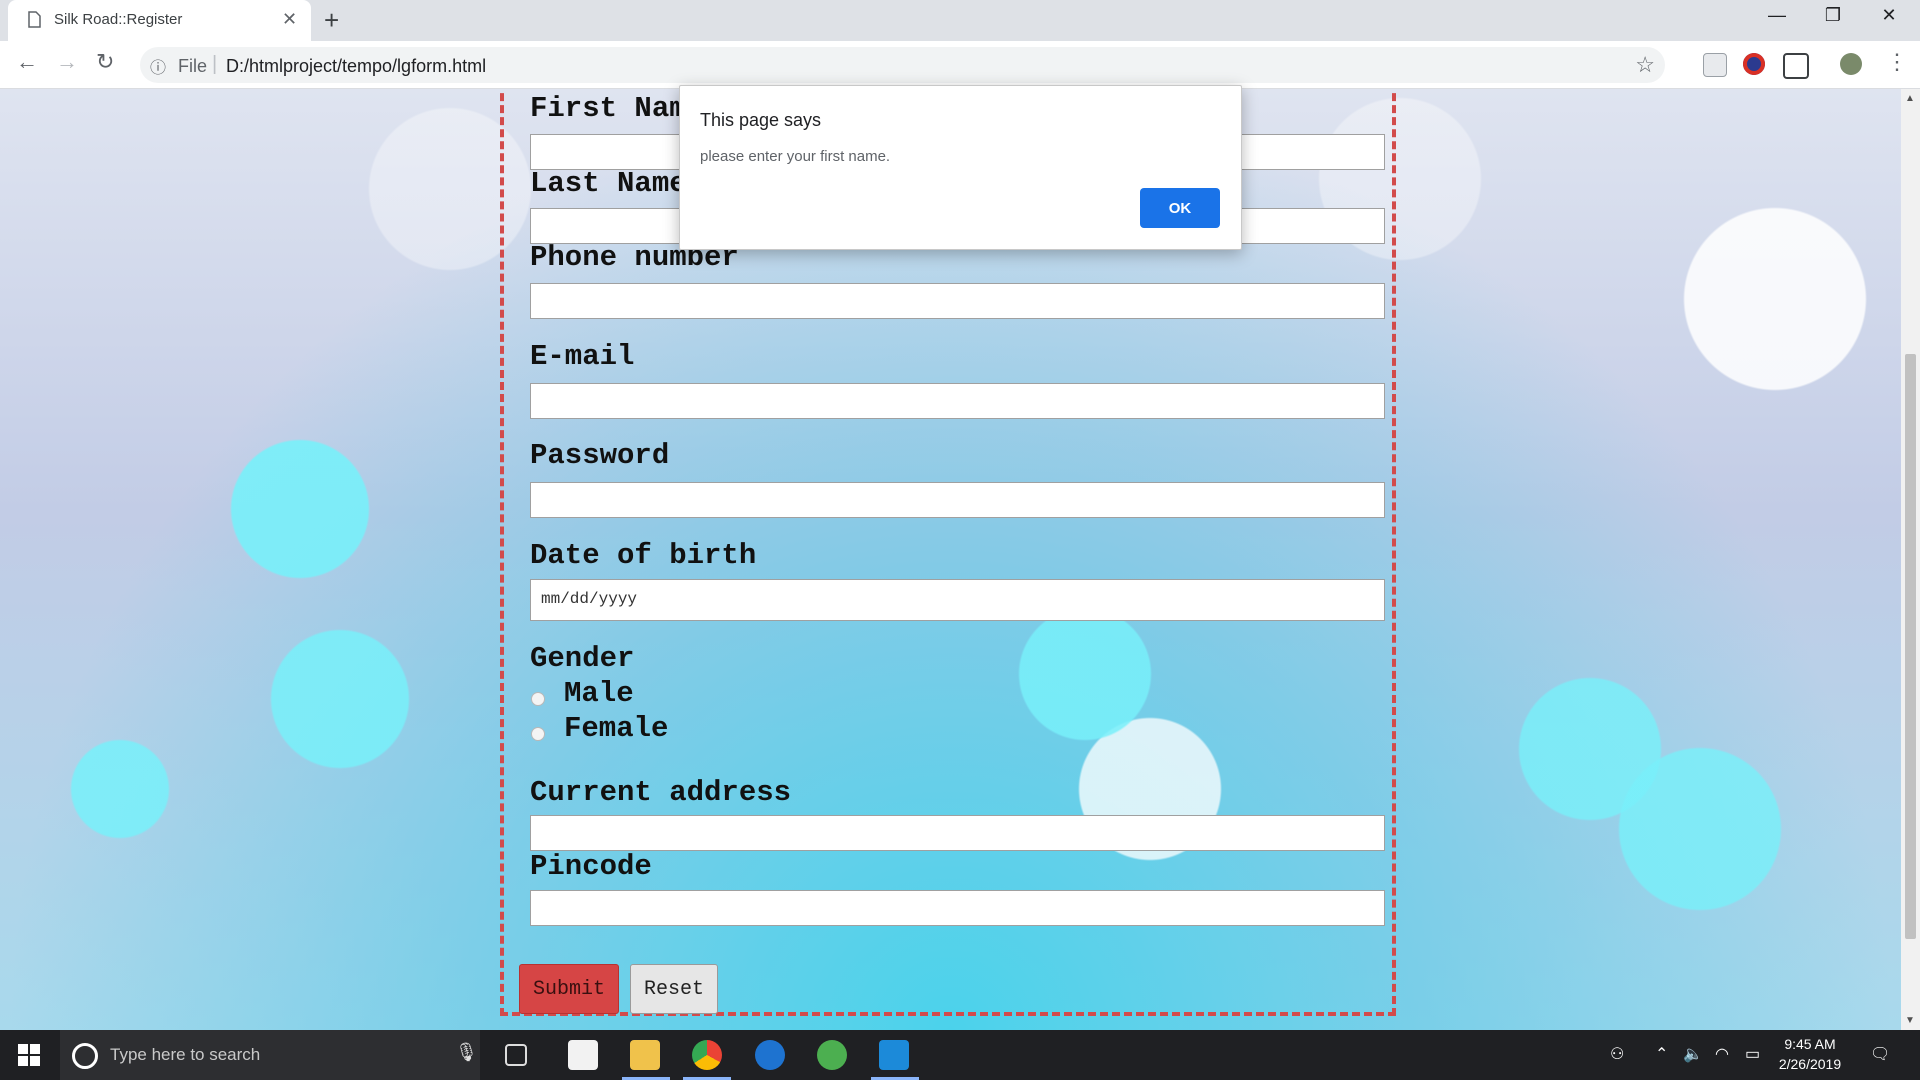 This screenshot has width=1920, height=1080. I want to click on reload-icon: ↻, so click(105, 62).